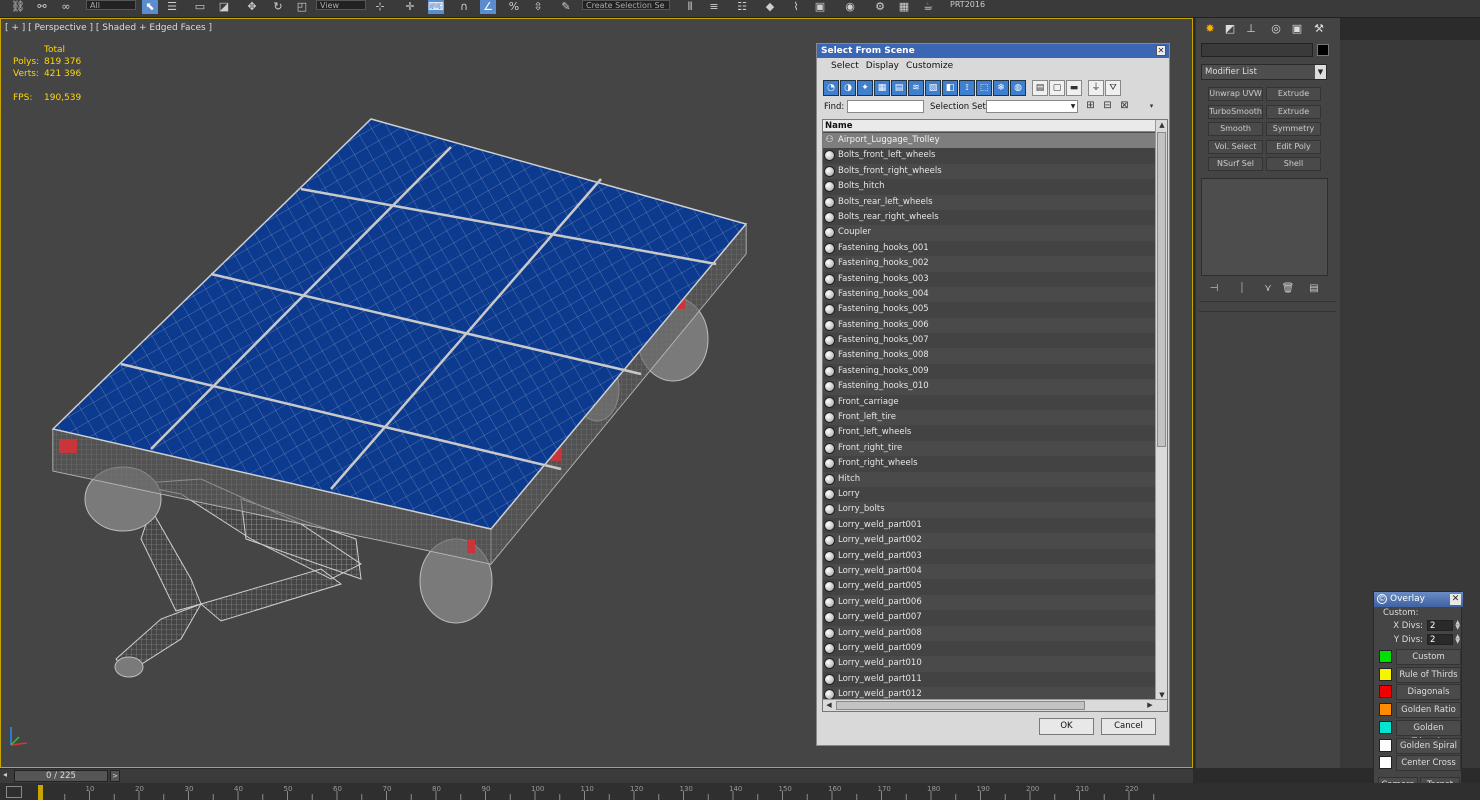 Image resolution: width=1480 pixels, height=800 pixels. I want to click on cancel-button: Cancel, so click(1128, 726).